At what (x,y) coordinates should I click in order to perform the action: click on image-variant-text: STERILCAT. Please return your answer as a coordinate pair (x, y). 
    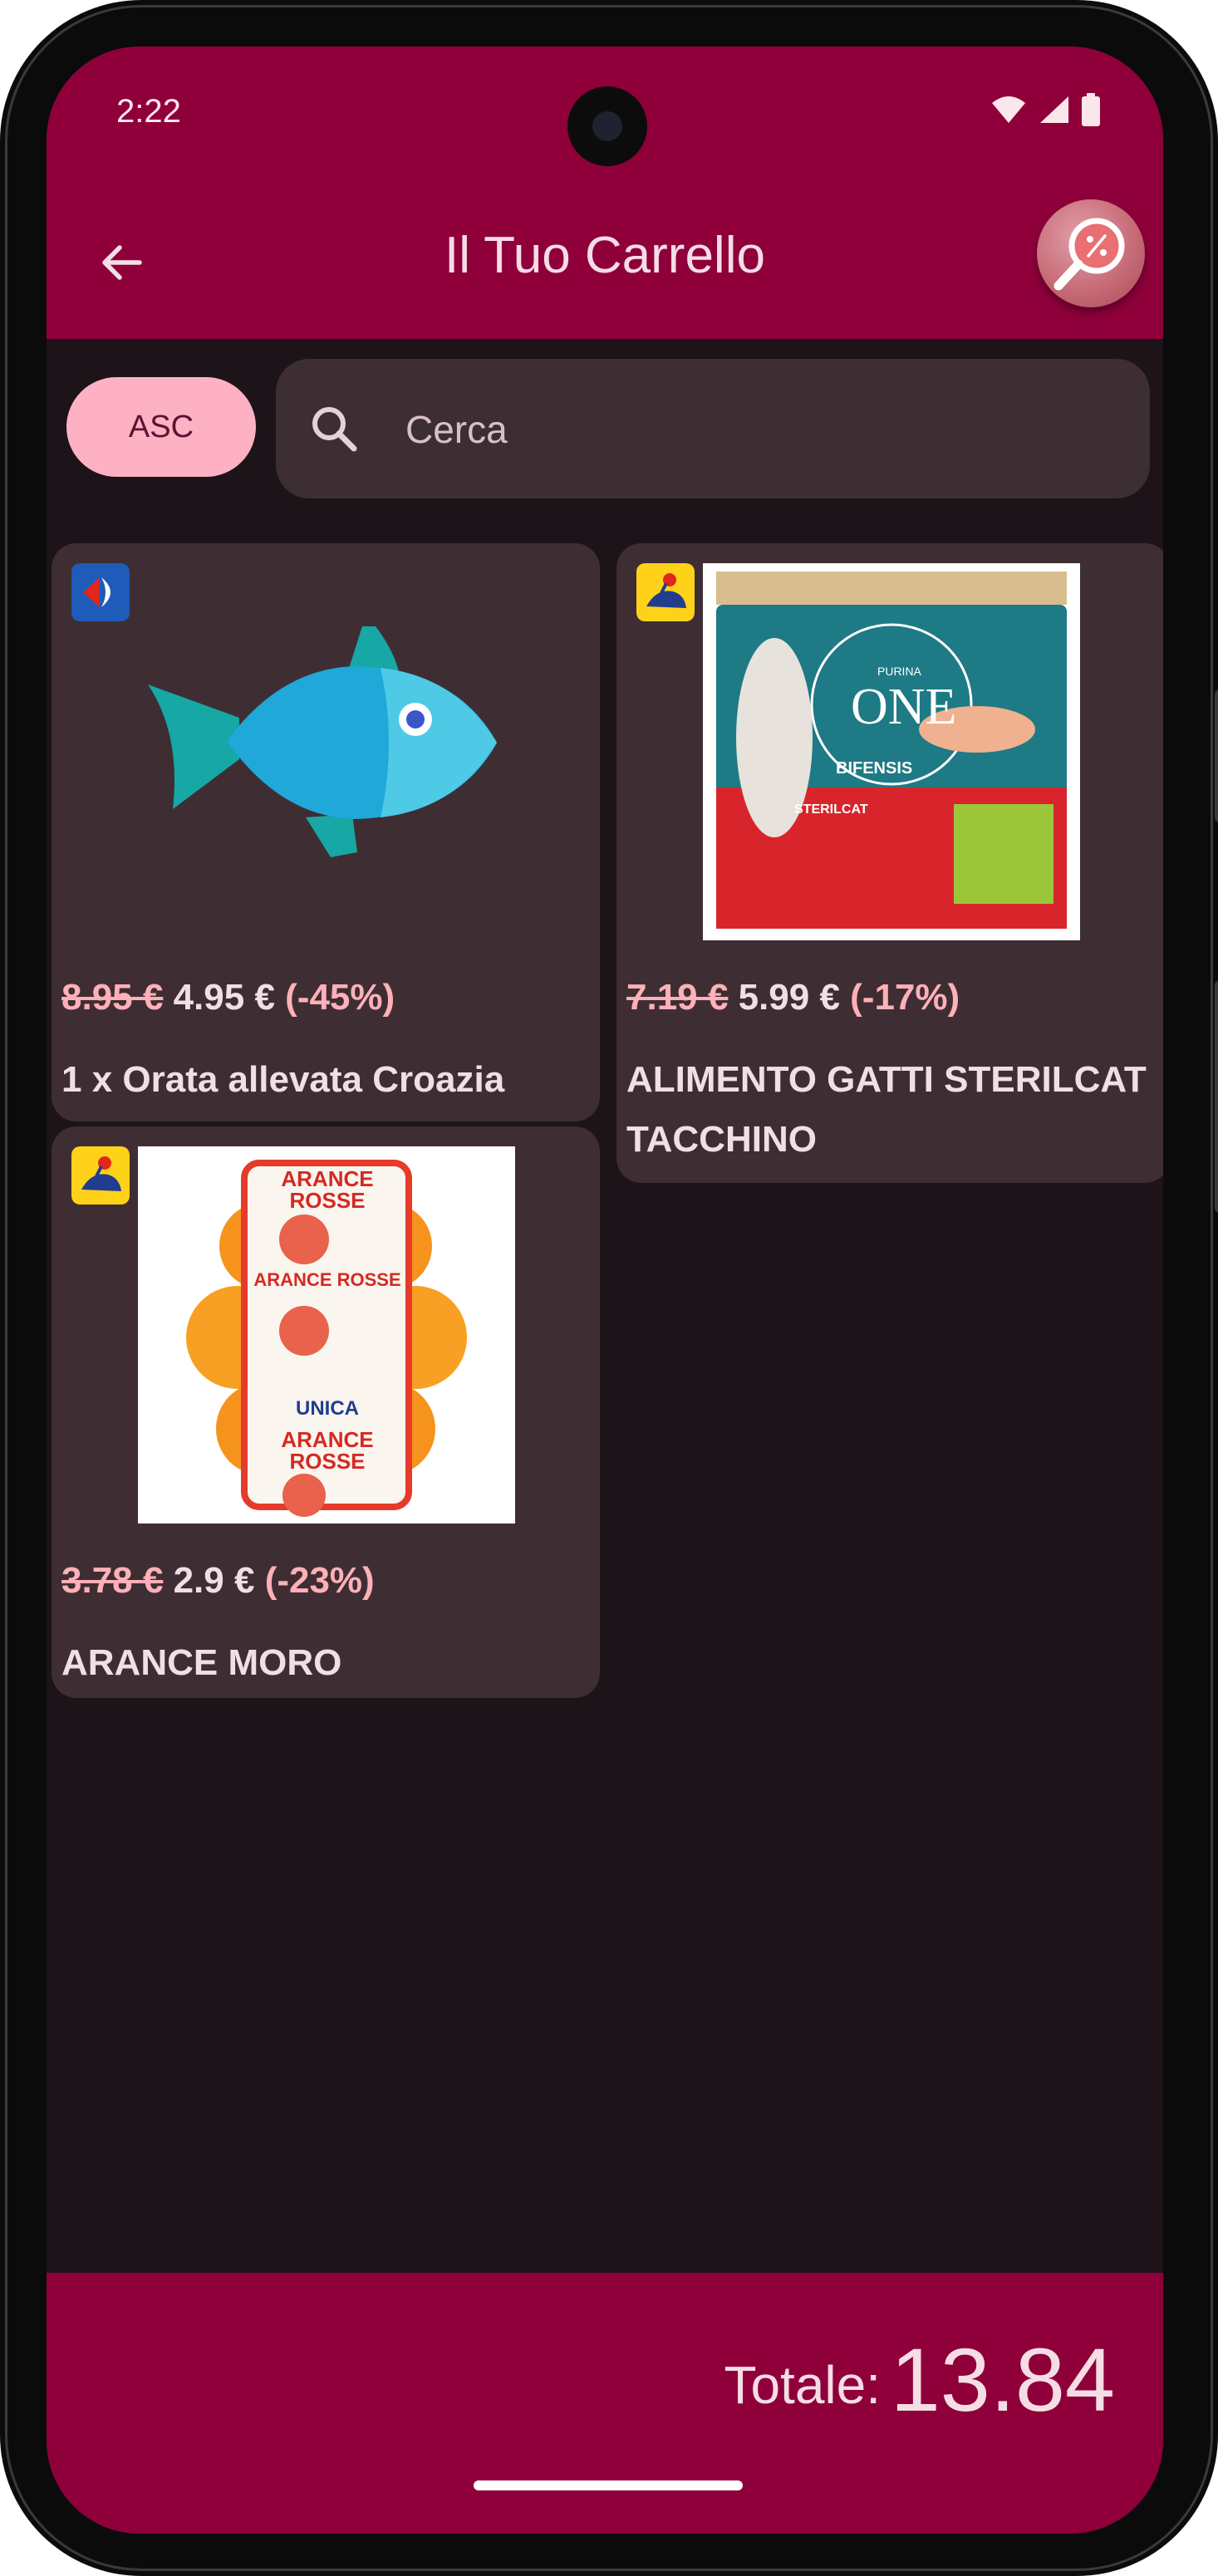
    Looking at the image, I should click on (831, 809).